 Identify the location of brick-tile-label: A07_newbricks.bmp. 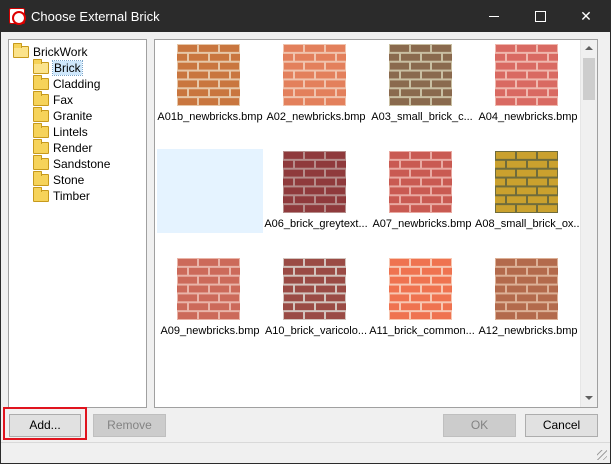
(422, 224).